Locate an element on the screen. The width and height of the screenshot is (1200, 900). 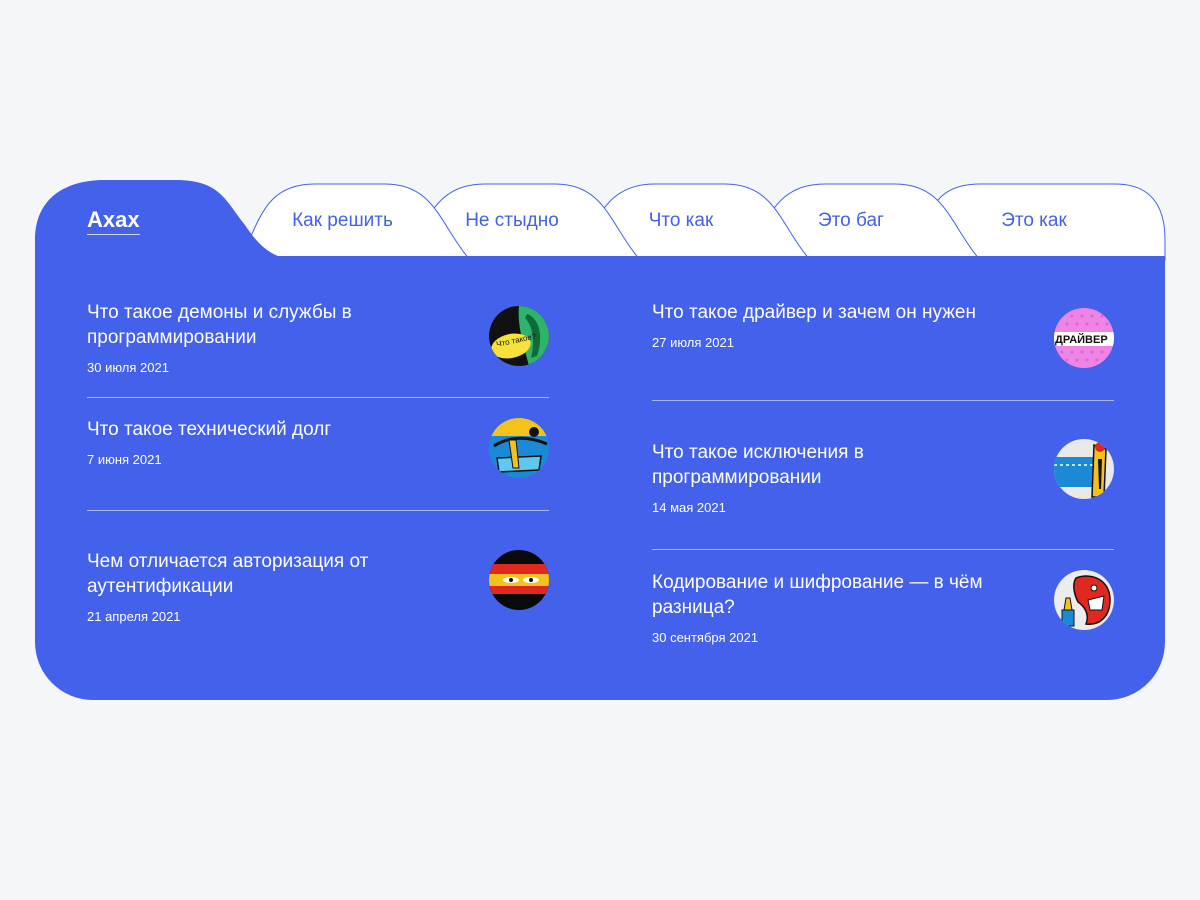
driver-text-icon: ДРАЙВЕР is located at coordinates (1084, 338).